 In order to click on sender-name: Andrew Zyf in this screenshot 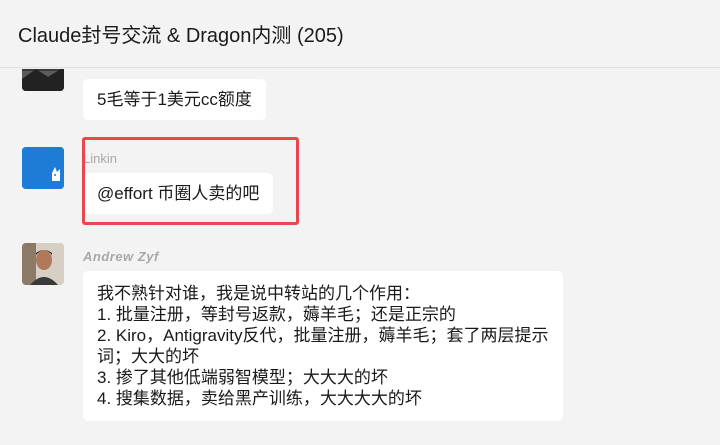, I will do `click(121, 256)`.